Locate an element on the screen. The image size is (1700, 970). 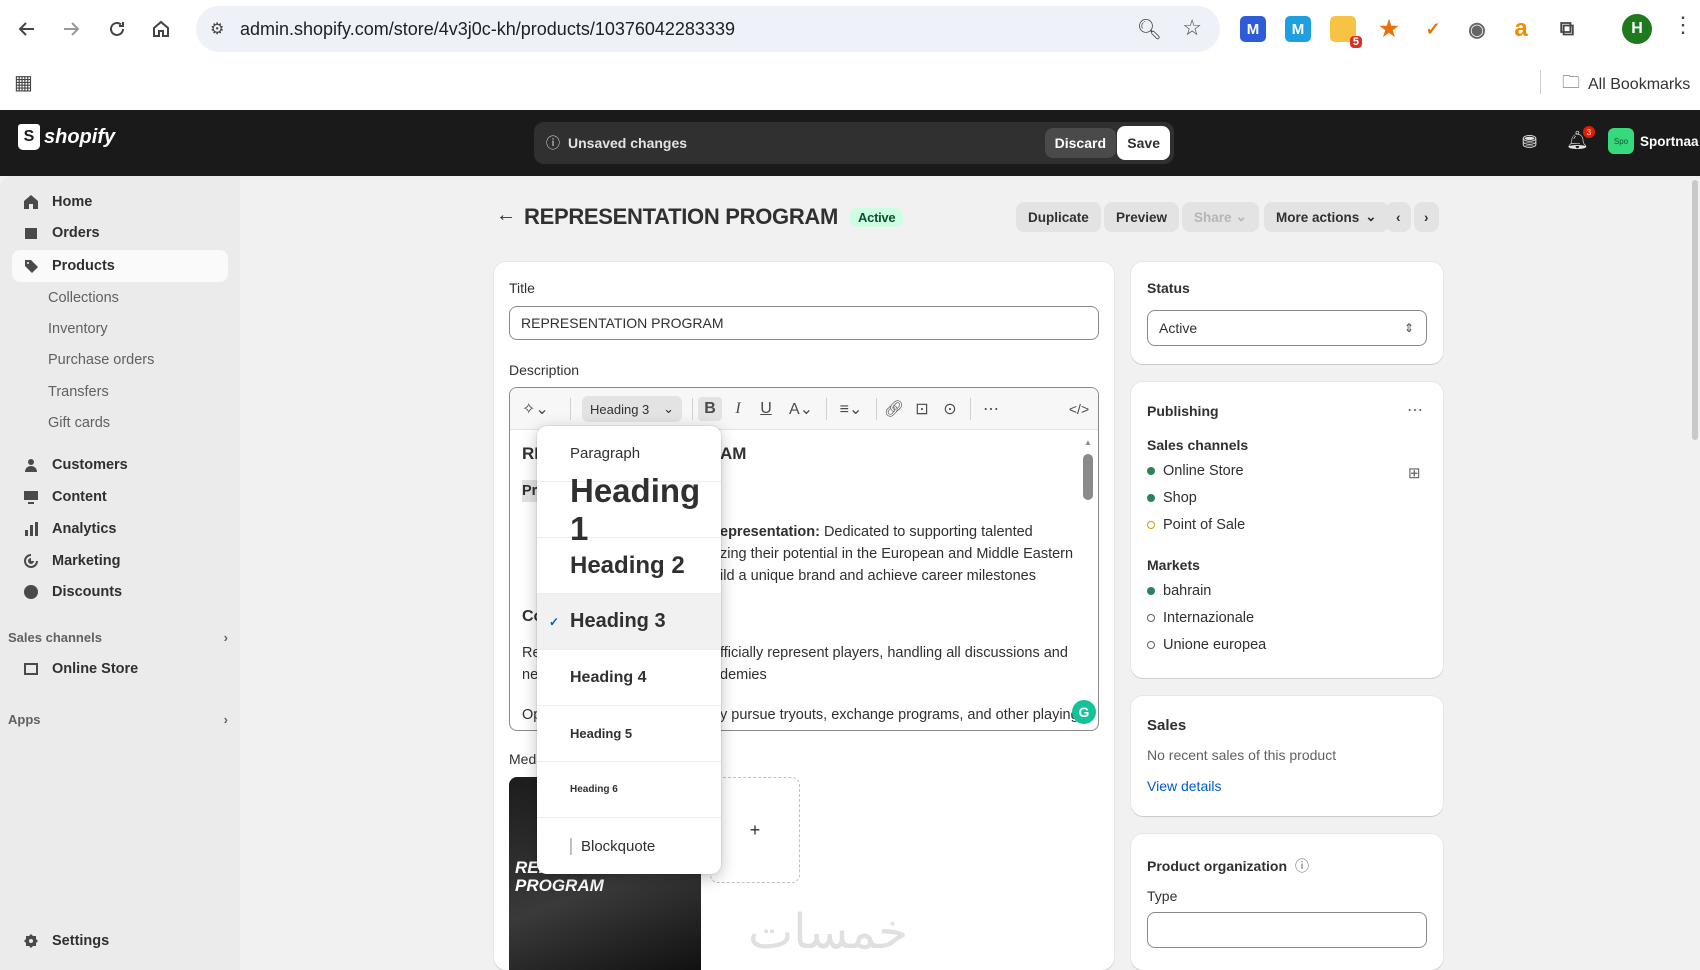
editor-text: Dedicated to supporting talented is located at coordinates (926, 532).